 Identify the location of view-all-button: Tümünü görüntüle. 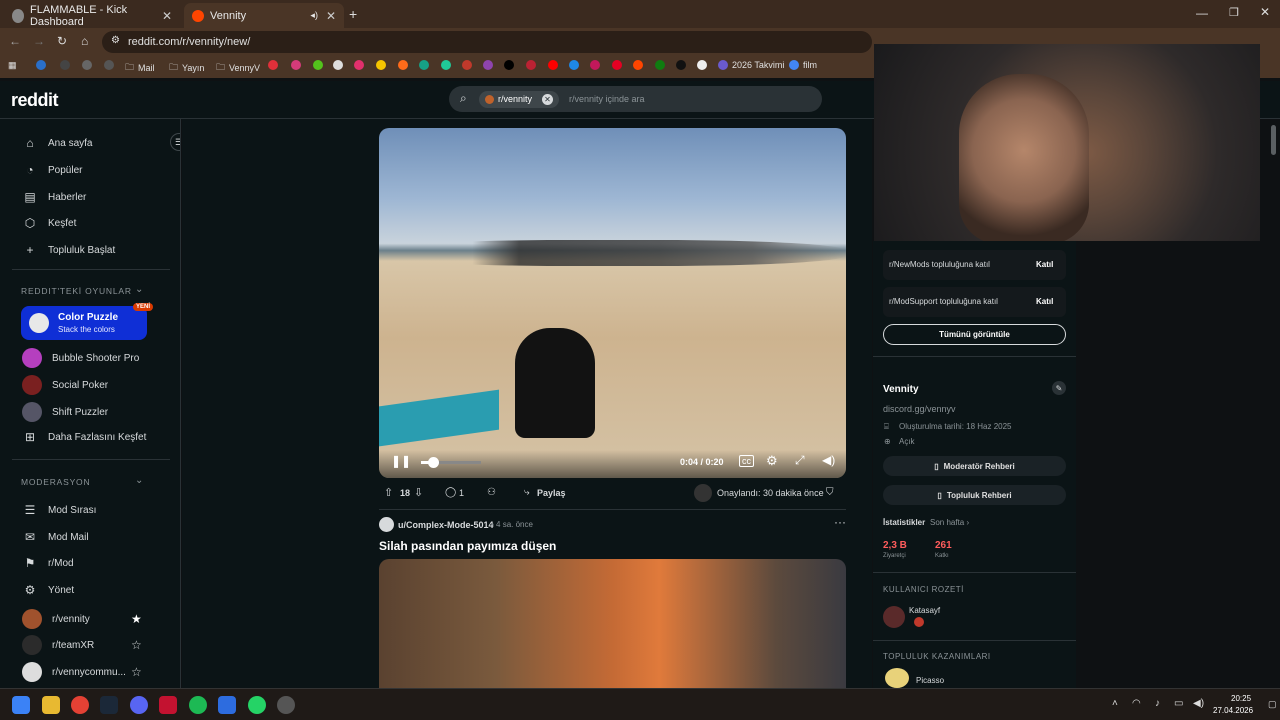
(974, 334).